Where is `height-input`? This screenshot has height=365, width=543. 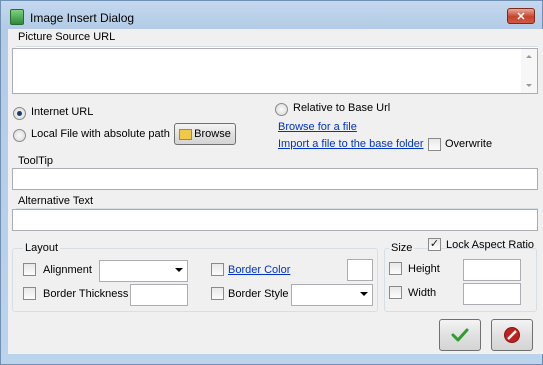 height-input is located at coordinates (492, 270).